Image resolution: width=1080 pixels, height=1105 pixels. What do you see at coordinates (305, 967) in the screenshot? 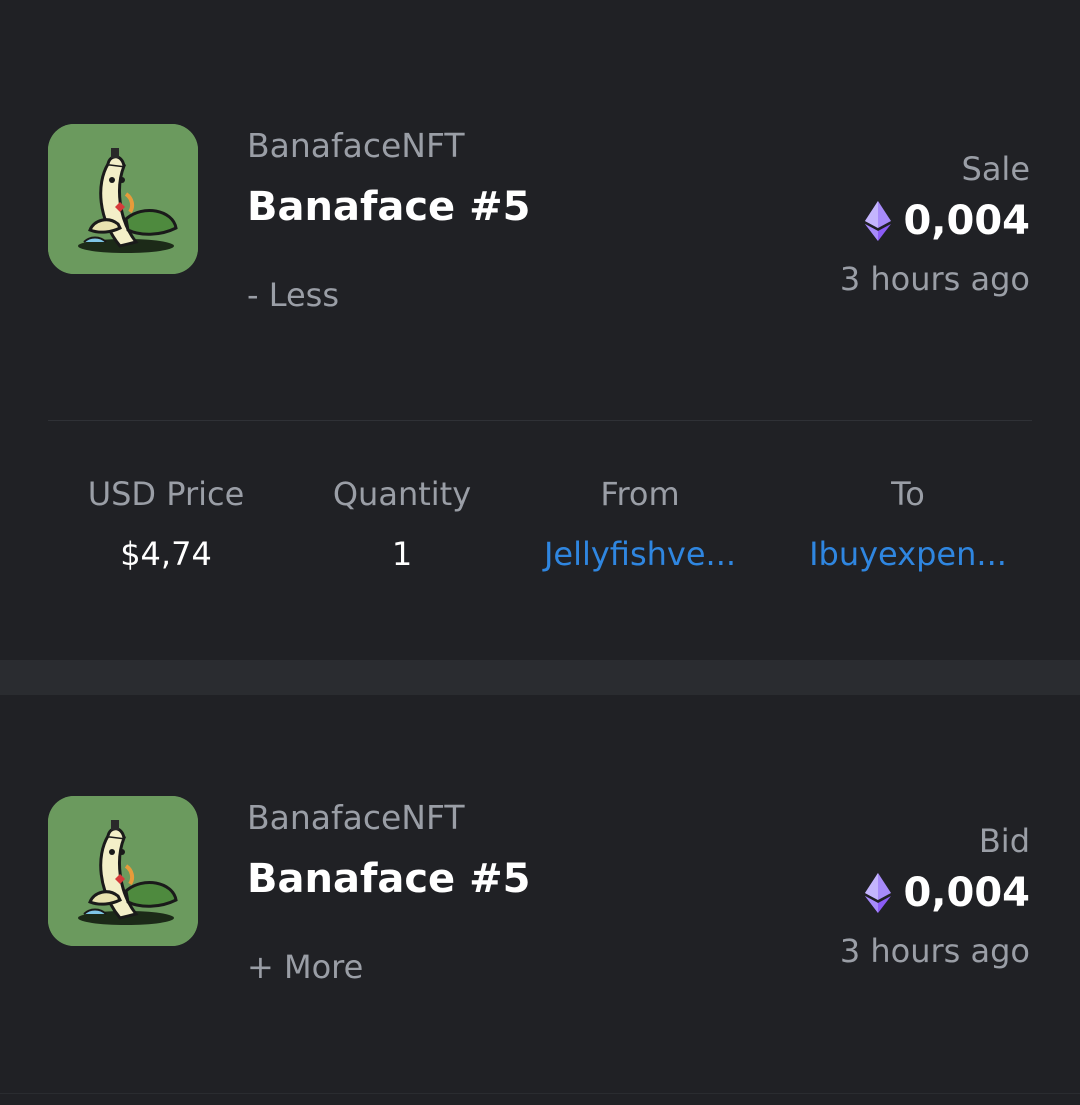
I see `more-toggle: + More` at bounding box center [305, 967].